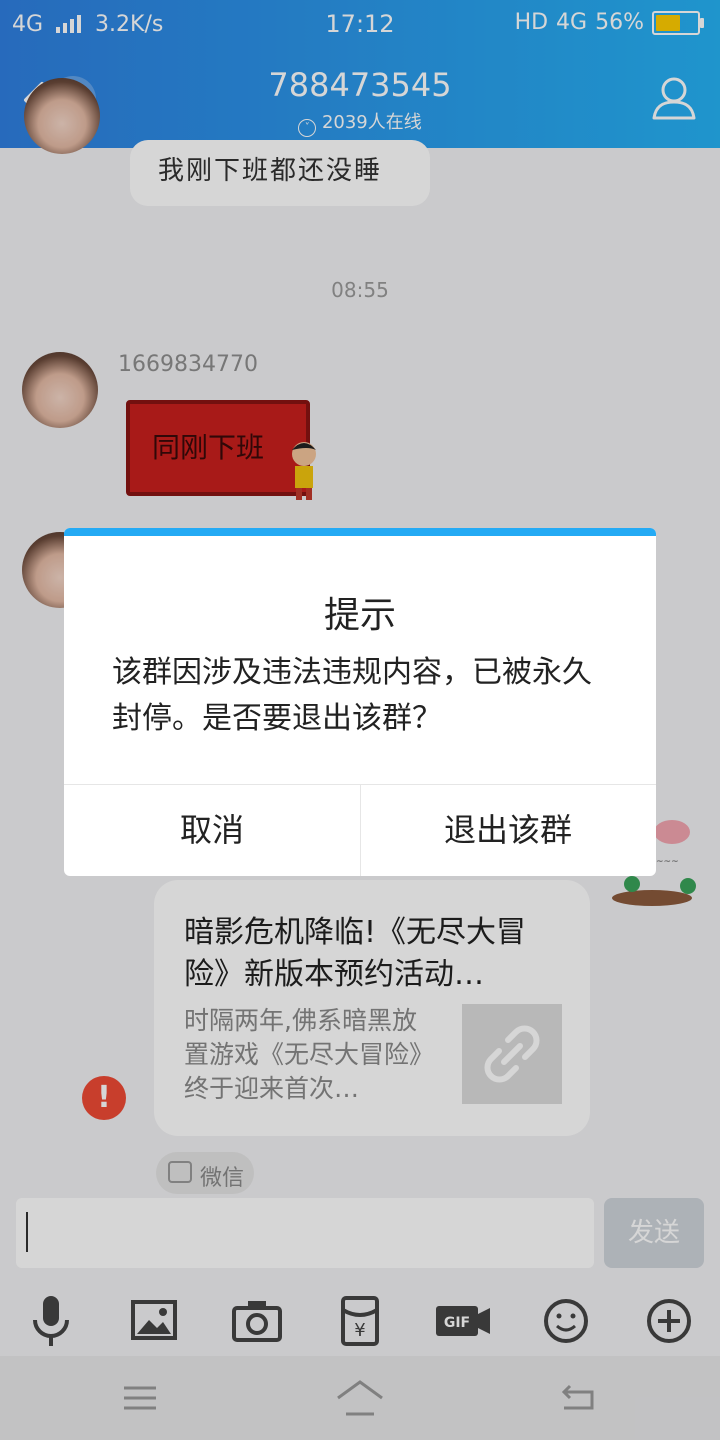 The height and width of the screenshot is (1440, 720). Describe the element at coordinates (360, 532) in the screenshot. I see `dialog-accent-bar` at that location.